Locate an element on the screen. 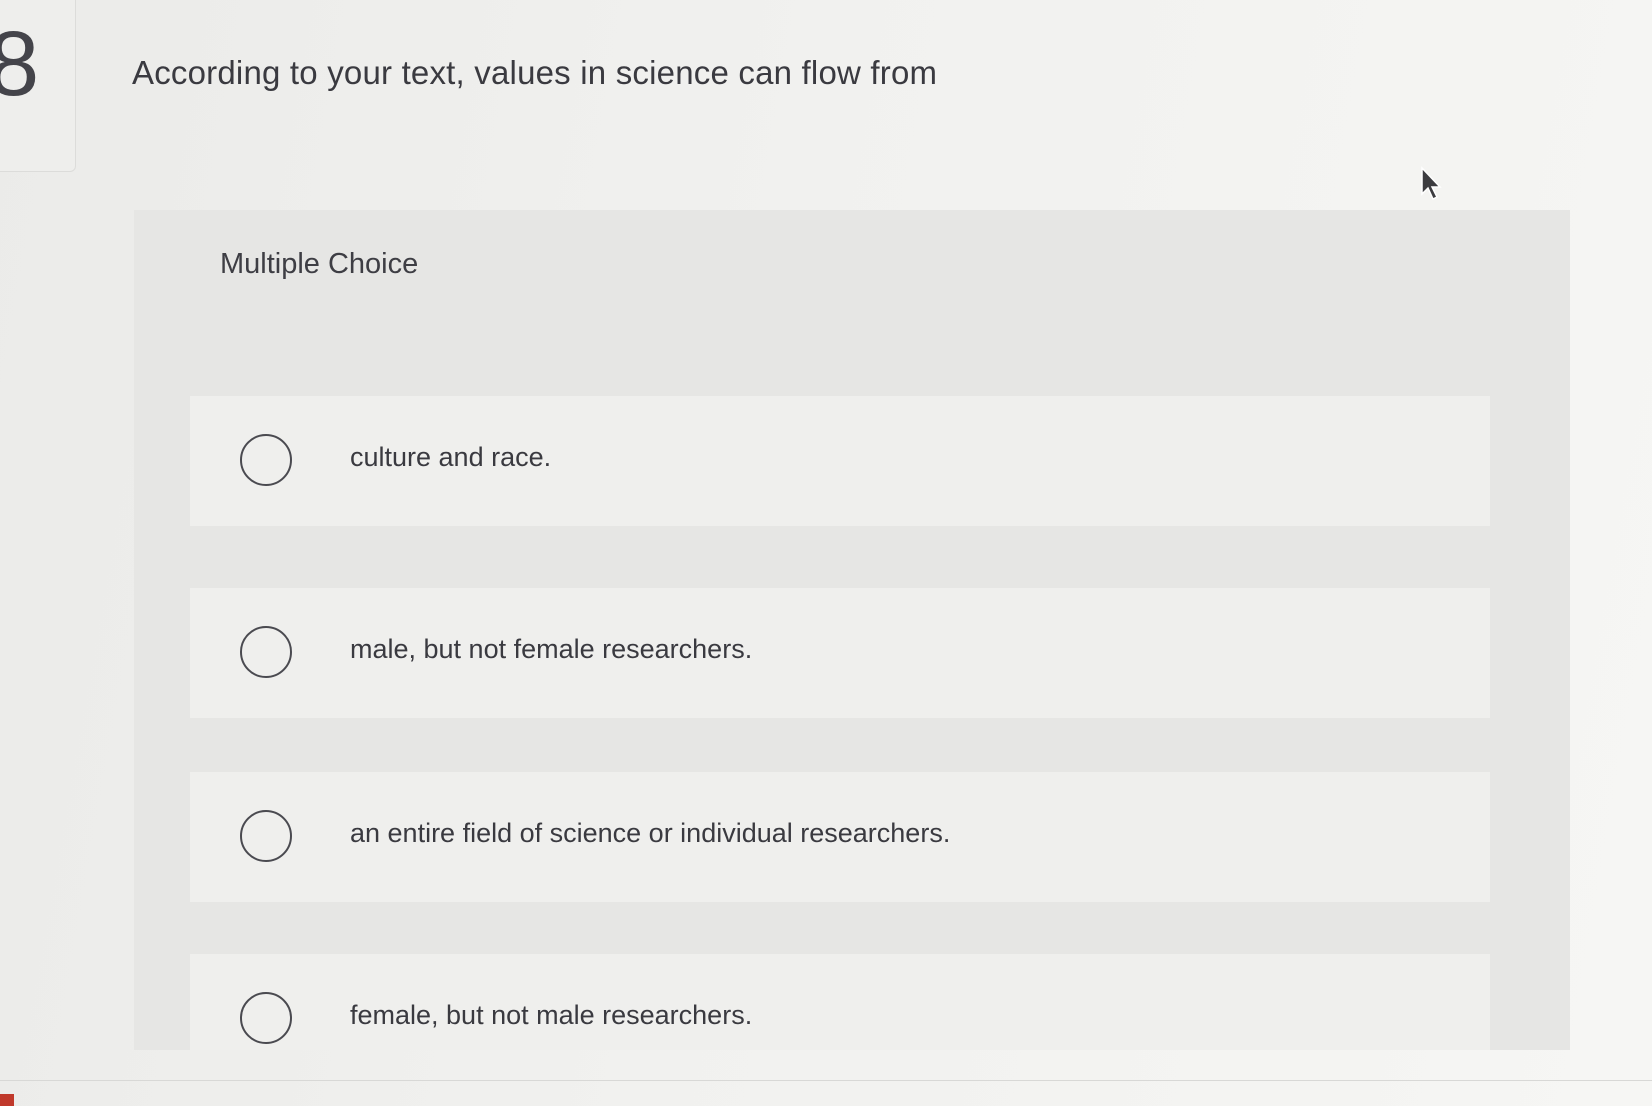 This screenshot has width=1652, height=1106. answer-option-label: male, but not female researchers. is located at coordinates (551, 649).